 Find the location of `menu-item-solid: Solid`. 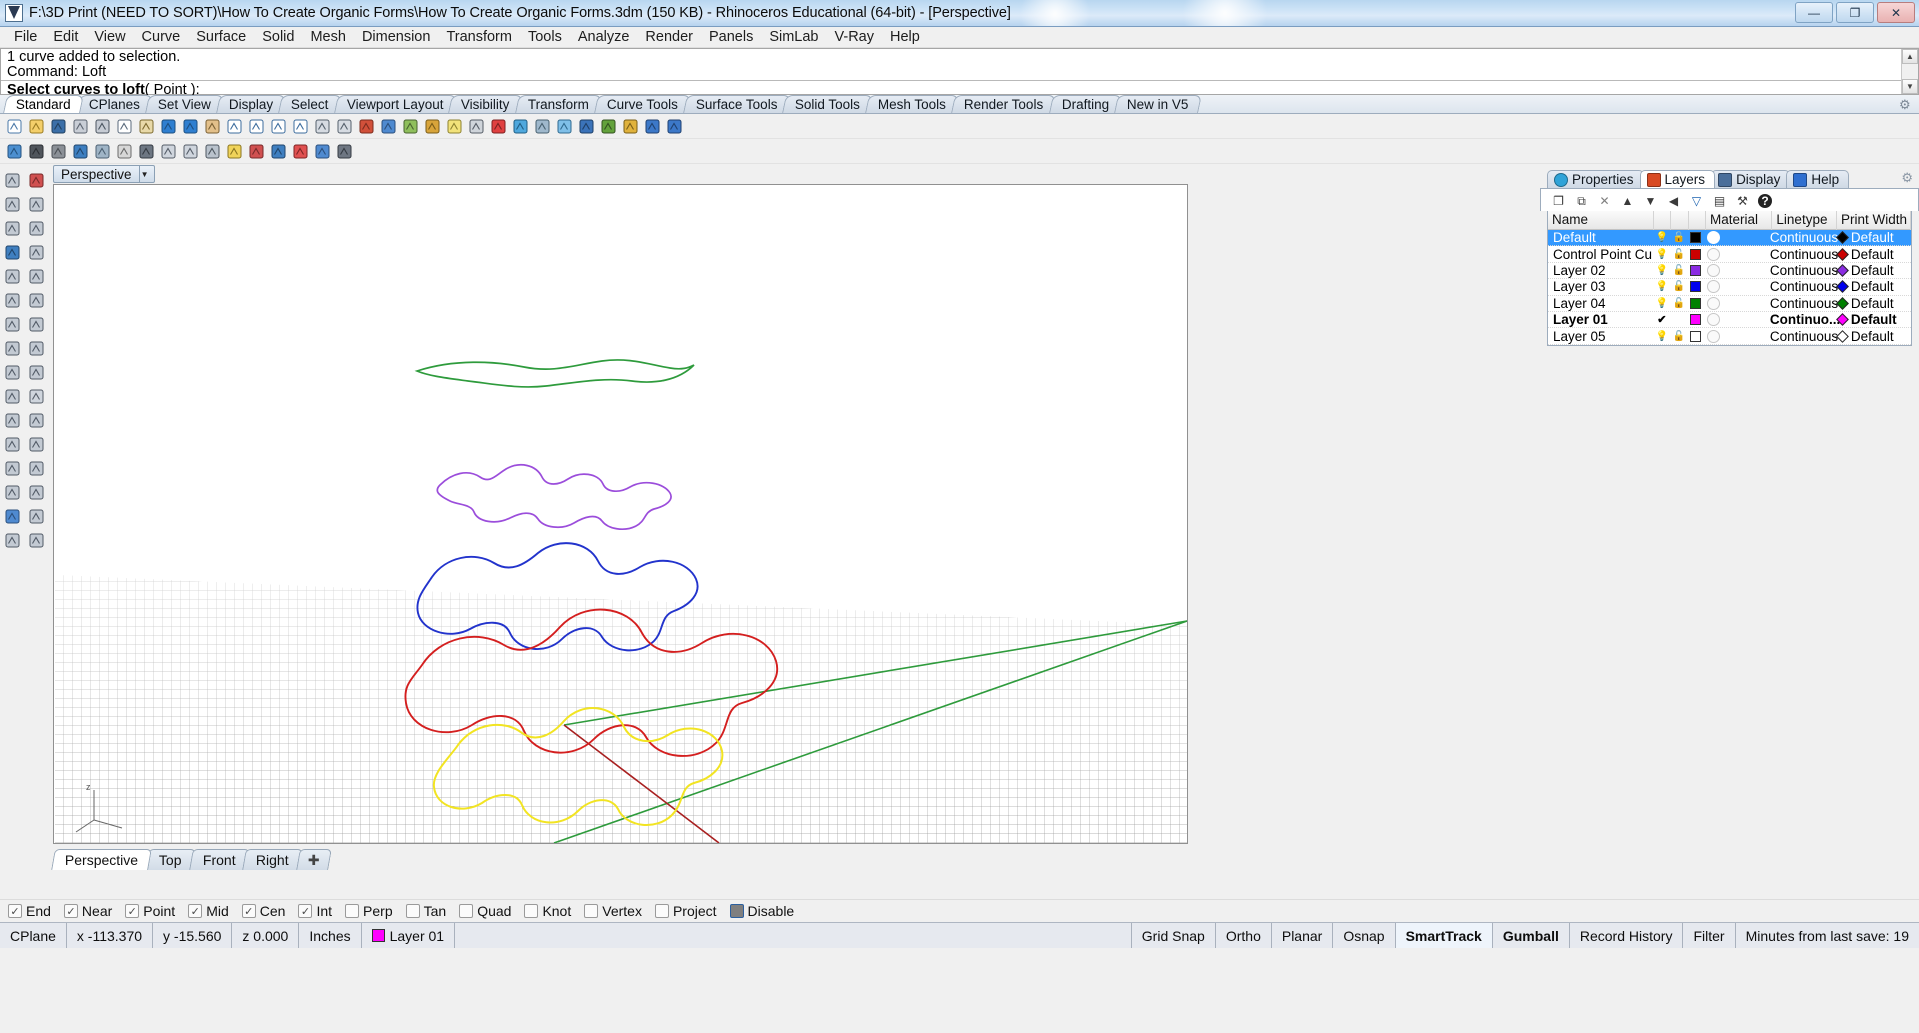

menu-item-solid: Solid is located at coordinates (278, 37).